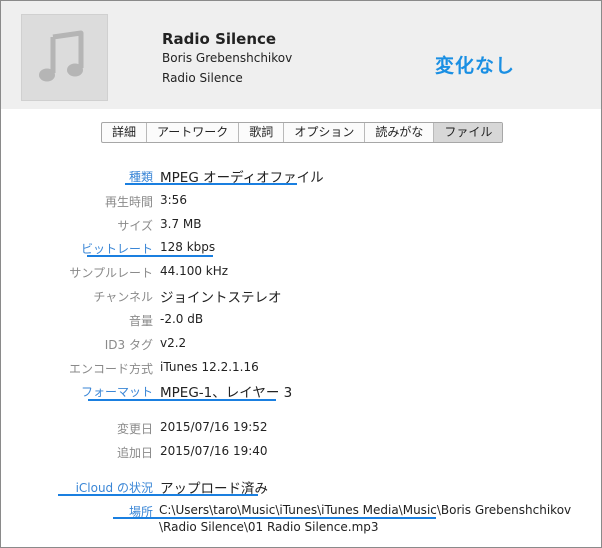  Describe the element at coordinates (181, 224) in the screenshot. I see `size-value: 3.7 MB` at that location.